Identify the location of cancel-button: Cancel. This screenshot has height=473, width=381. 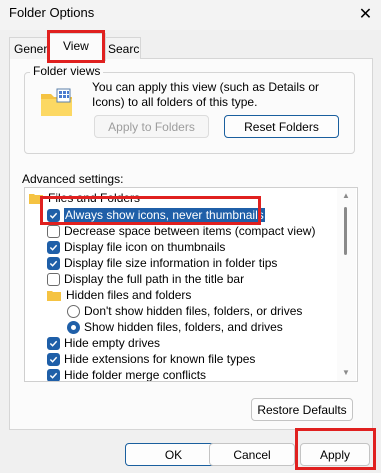
(252, 454).